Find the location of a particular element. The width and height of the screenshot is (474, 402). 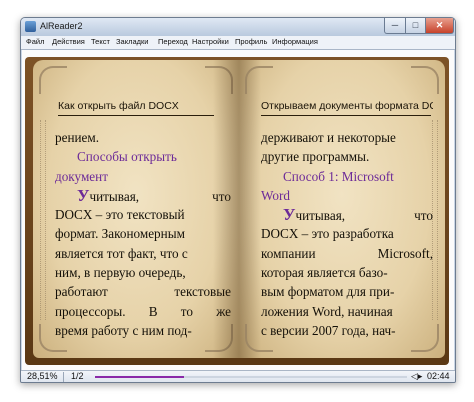

ornament-border is located at coordinates (43, 220).